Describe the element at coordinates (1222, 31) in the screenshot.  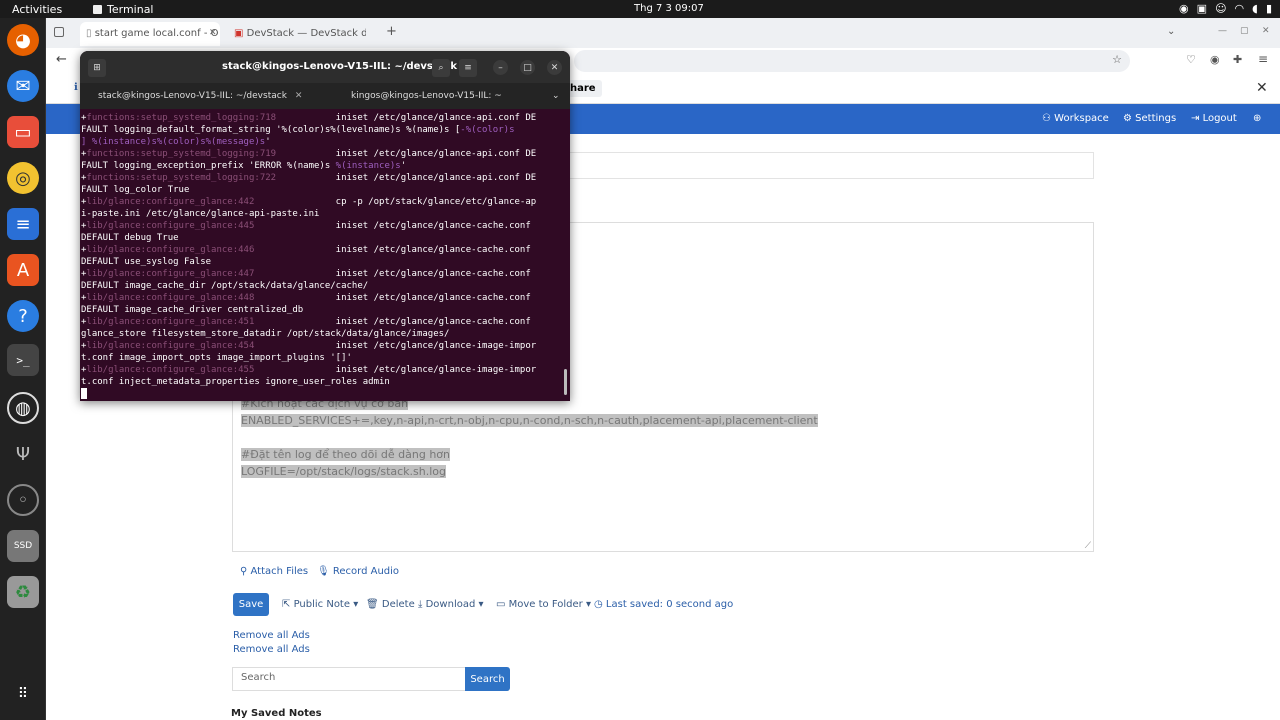
I see `minimize-icon: —` at that location.